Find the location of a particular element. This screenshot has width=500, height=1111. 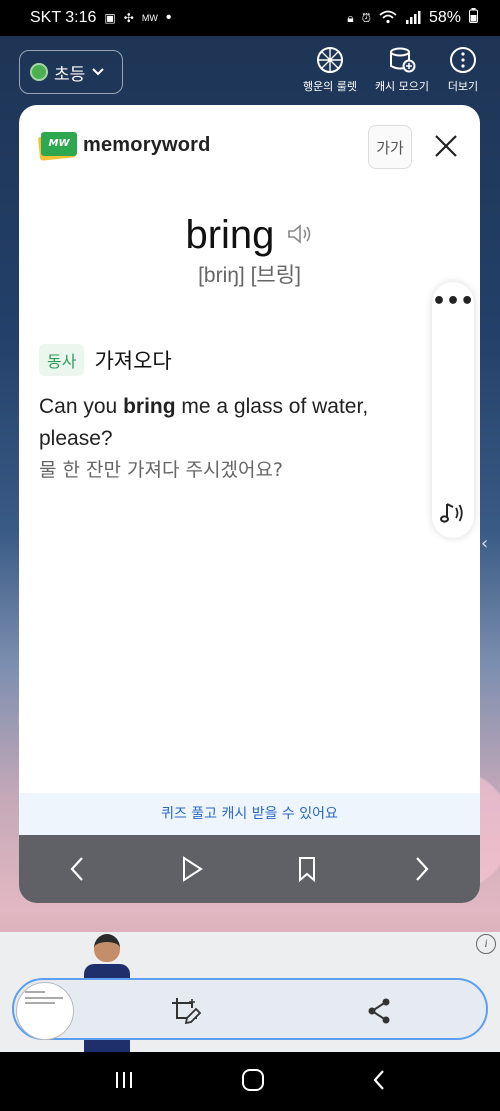

chevron-left-icon is located at coordinates (76, 869).